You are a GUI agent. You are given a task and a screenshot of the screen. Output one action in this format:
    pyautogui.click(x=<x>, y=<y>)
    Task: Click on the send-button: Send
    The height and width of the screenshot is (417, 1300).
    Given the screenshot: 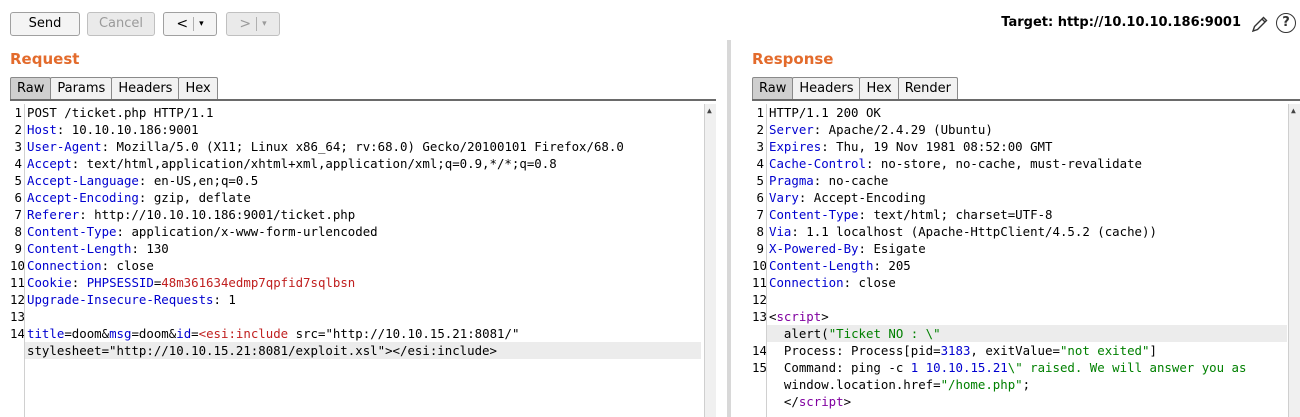 What is the action you would take?
    pyautogui.click(x=45, y=24)
    